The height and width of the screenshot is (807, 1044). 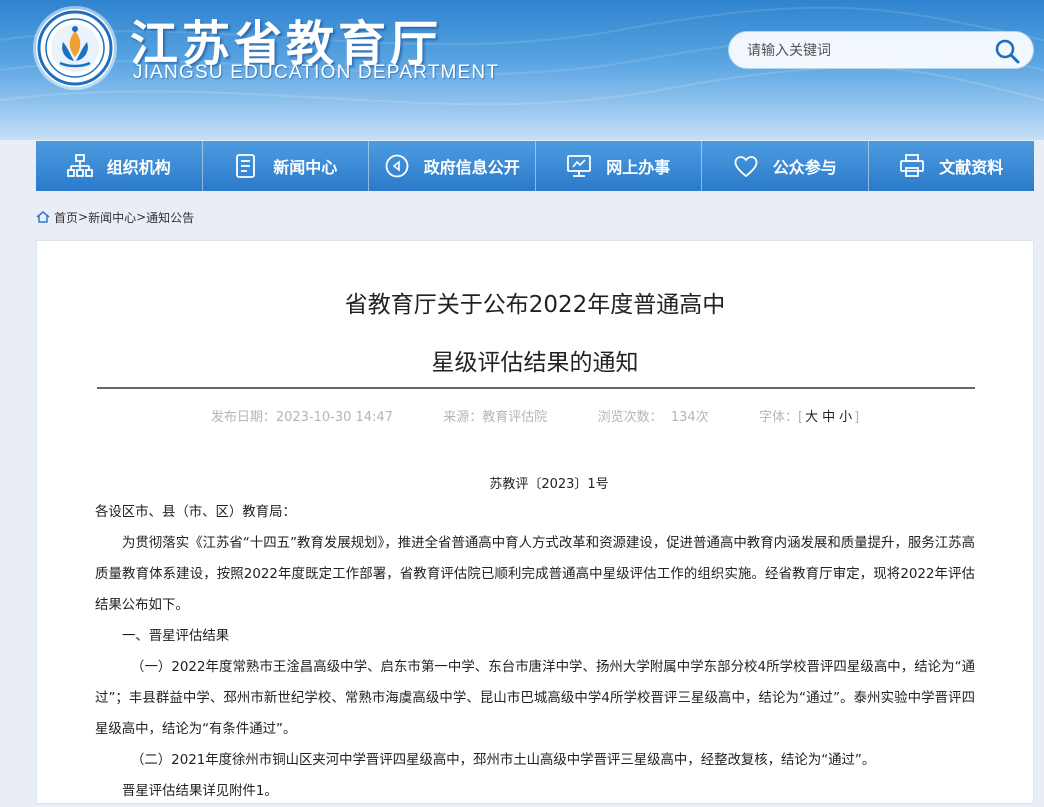 What do you see at coordinates (176, 636) in the screenshot?
I see `section-heading: 一、晋星评估结果` at bounding box center [176, 636].